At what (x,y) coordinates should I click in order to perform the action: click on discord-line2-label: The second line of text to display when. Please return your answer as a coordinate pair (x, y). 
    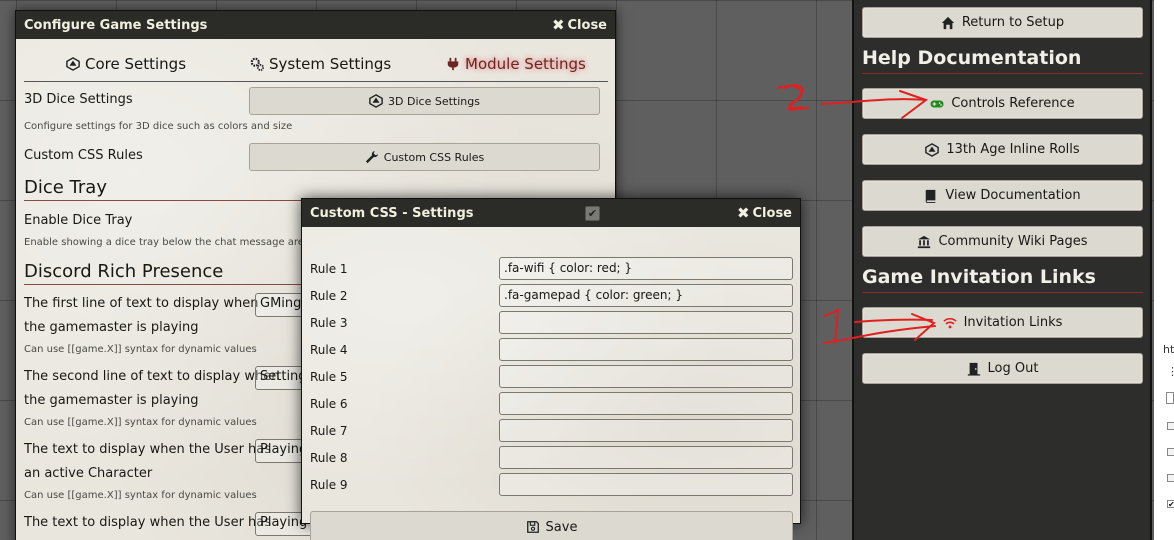
    Looking at the image, I should click on (152, 376).